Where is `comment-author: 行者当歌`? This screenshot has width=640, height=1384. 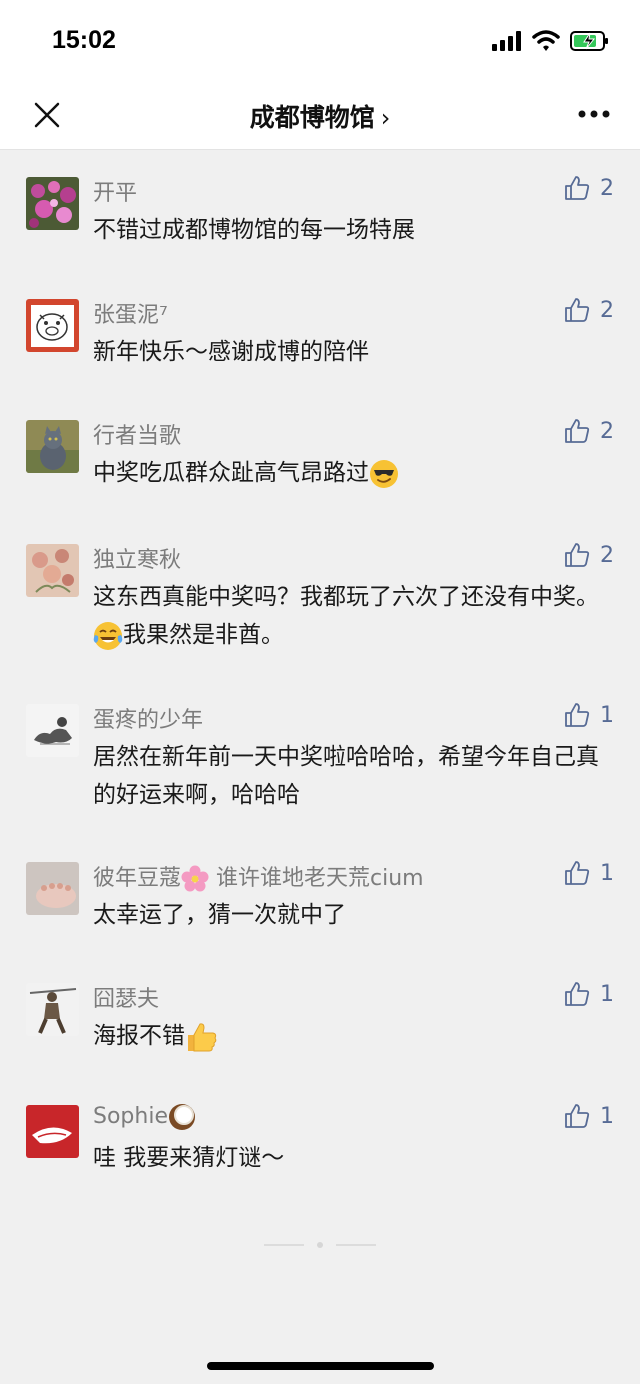
comment-author: 行者当歌 is located at coordinates (137, 434).